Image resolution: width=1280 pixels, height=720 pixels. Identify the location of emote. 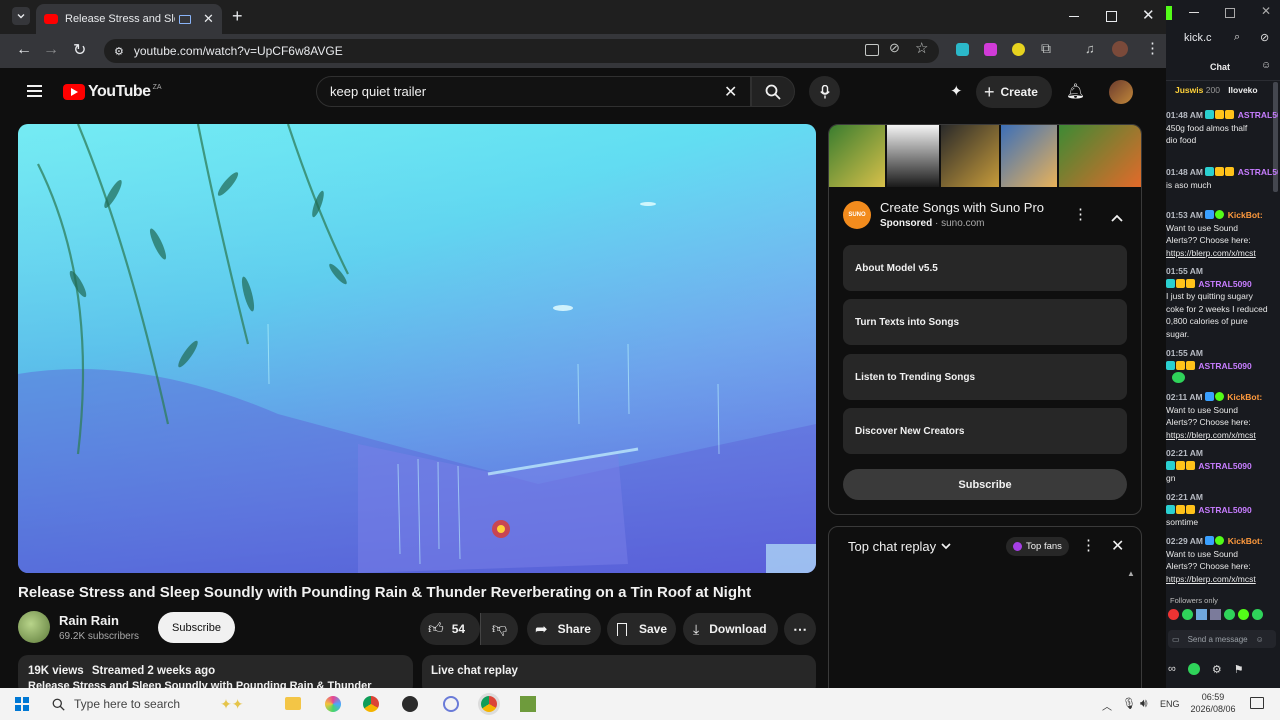
(1215, 614).